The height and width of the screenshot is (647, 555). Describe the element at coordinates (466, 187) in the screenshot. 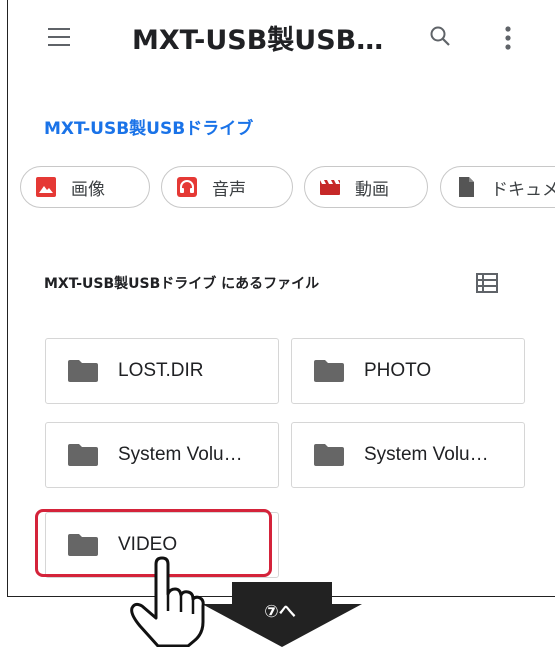

I see `document-icon` at that location.